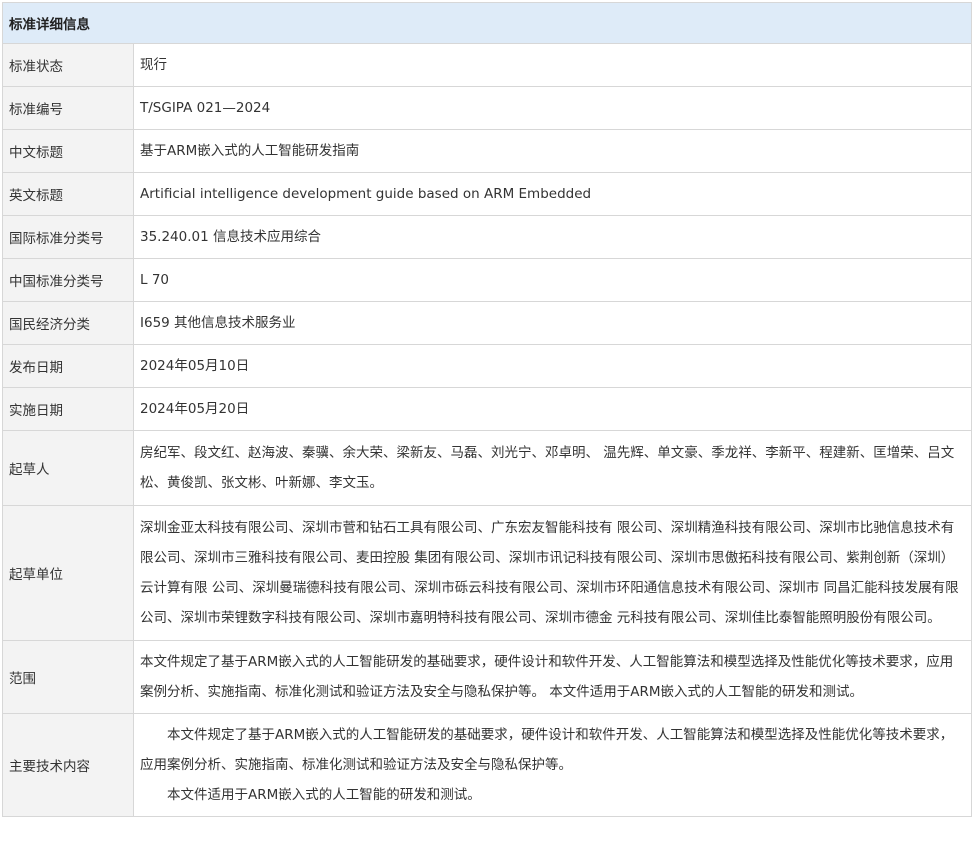 The image size is (975, 846). What do you see at coordinates (68, 151) in the screenshot?
I see `row-label: 中文标题` at bounding box center [68, 151].